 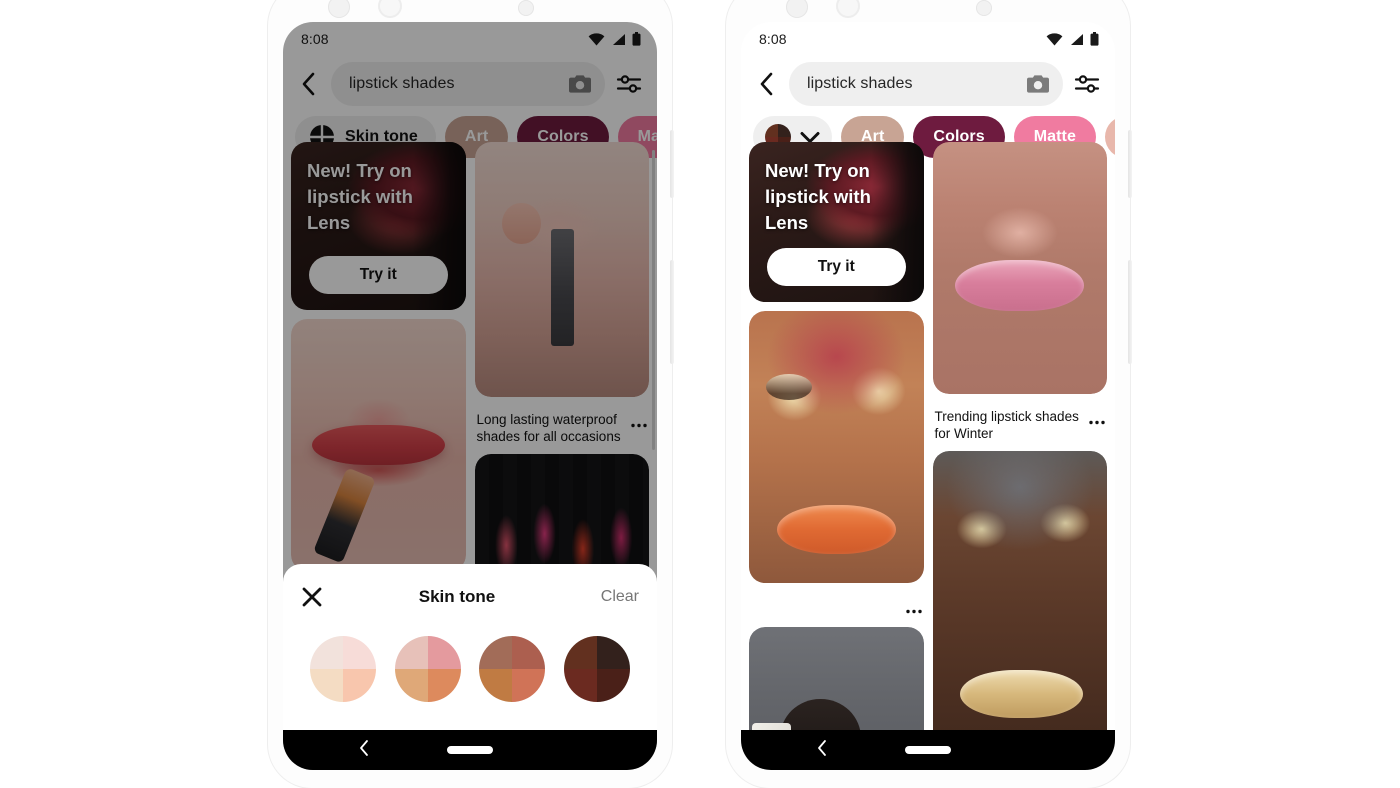 What do you see at coordinates (836, 605) in the screenshot?
I see `pin-caption-row` at bounding box center [836, 605].